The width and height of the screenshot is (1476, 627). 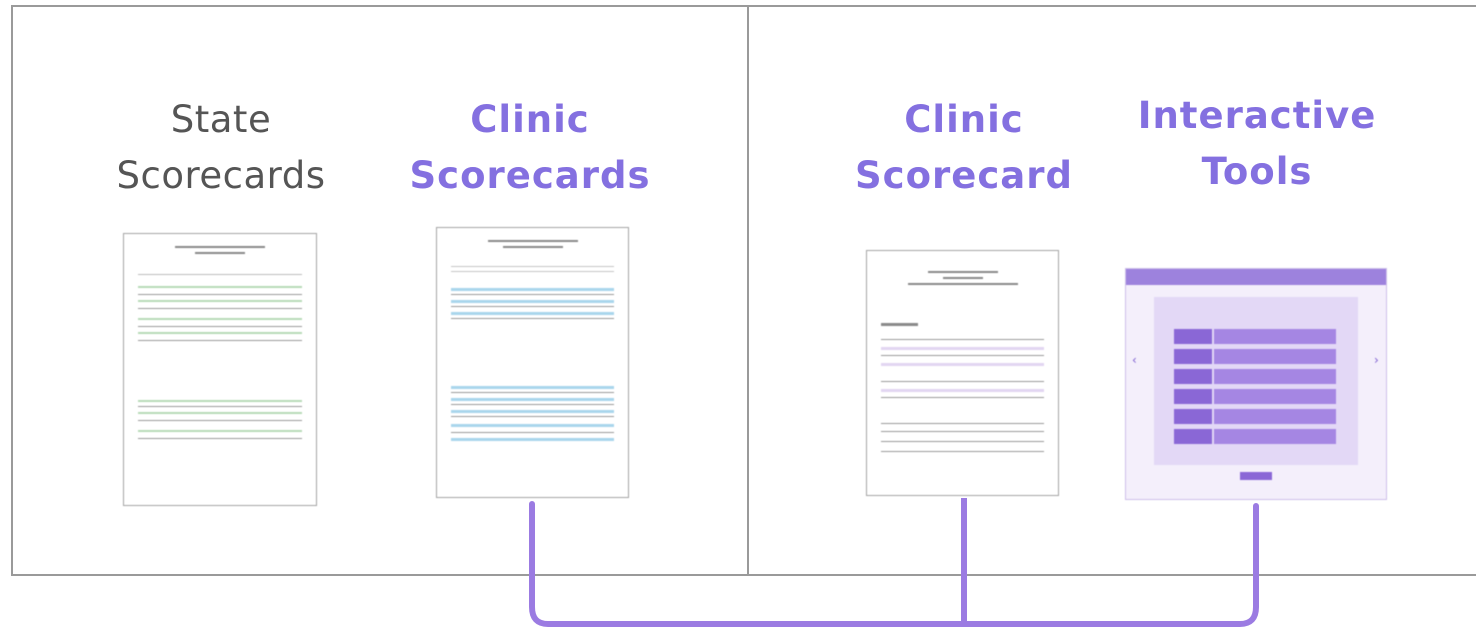 I want to click on connector-bracket, so click(x=894, y=562).